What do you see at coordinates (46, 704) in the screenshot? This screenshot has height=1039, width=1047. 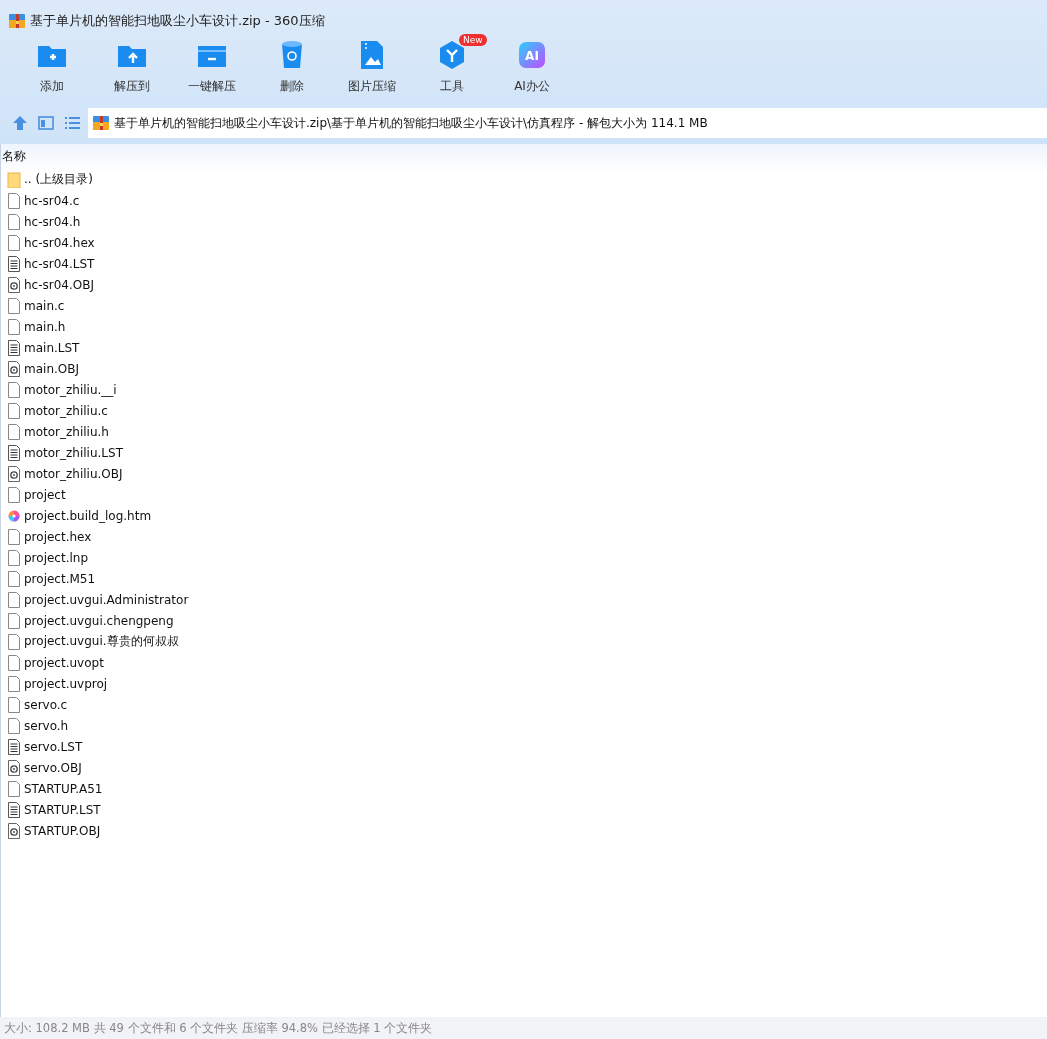 I see `file-name: servo.c` at bounding box center [46, 704].